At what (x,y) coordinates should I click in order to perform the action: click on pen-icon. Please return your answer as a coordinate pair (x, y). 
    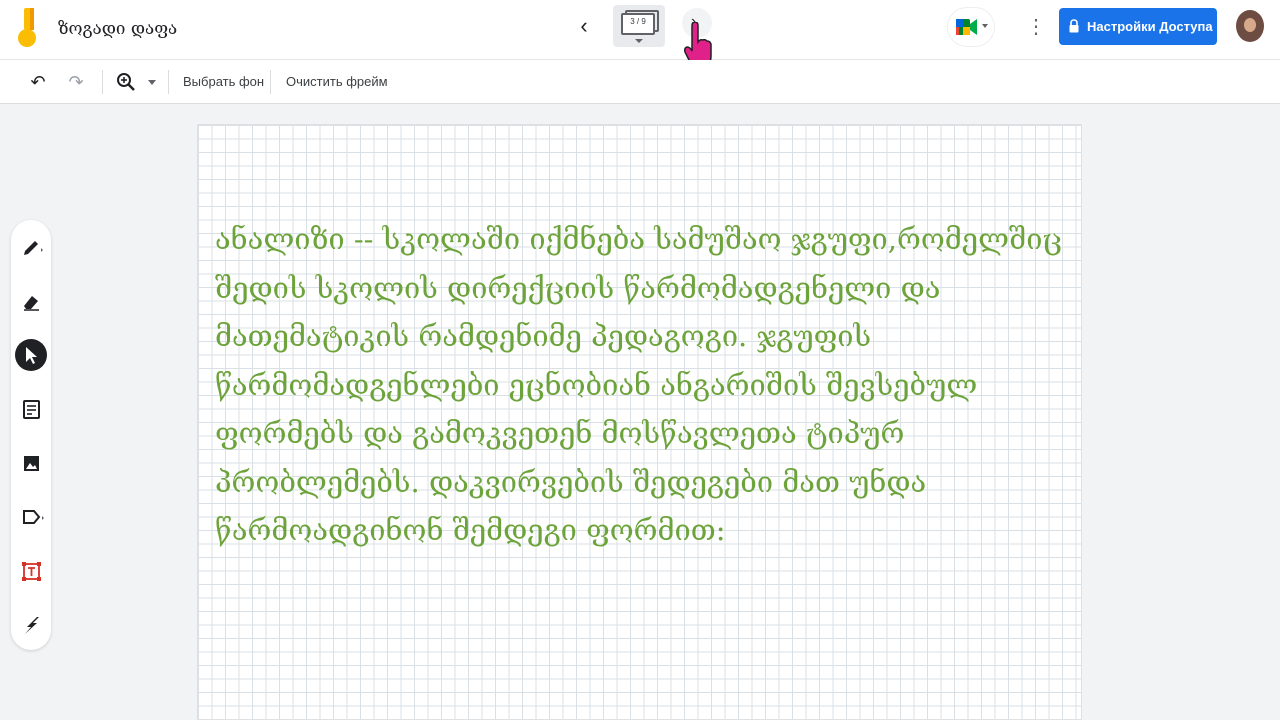
    Looking at the image, I should click on (31, 248).